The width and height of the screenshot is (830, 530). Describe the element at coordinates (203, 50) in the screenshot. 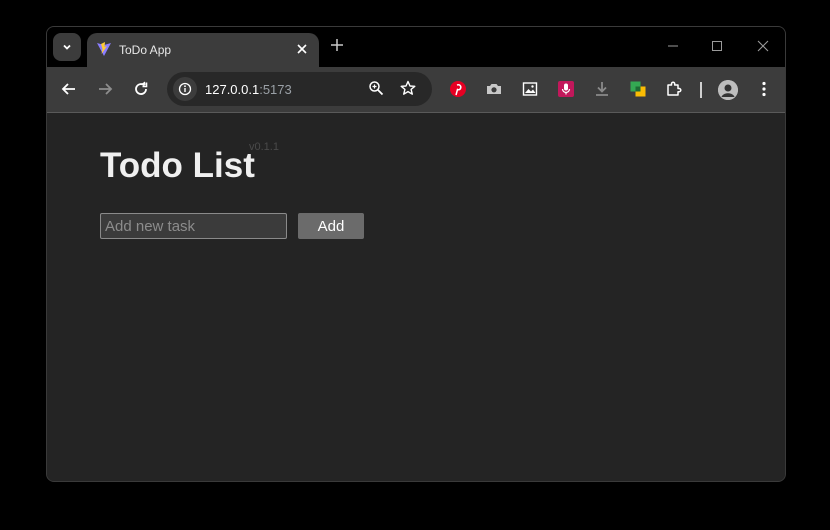

I see `tab-todo-app: ToDo App` at that location.